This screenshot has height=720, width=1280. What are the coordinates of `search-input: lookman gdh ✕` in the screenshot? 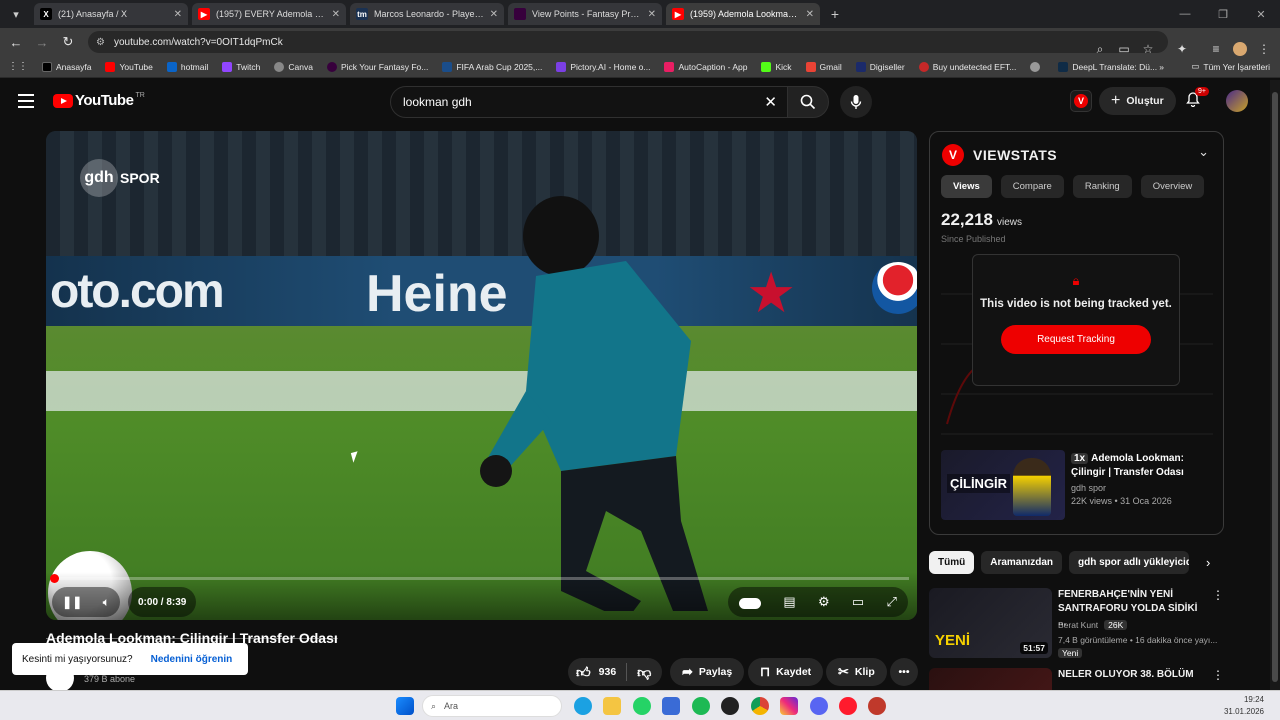 It's located at (589, 102).